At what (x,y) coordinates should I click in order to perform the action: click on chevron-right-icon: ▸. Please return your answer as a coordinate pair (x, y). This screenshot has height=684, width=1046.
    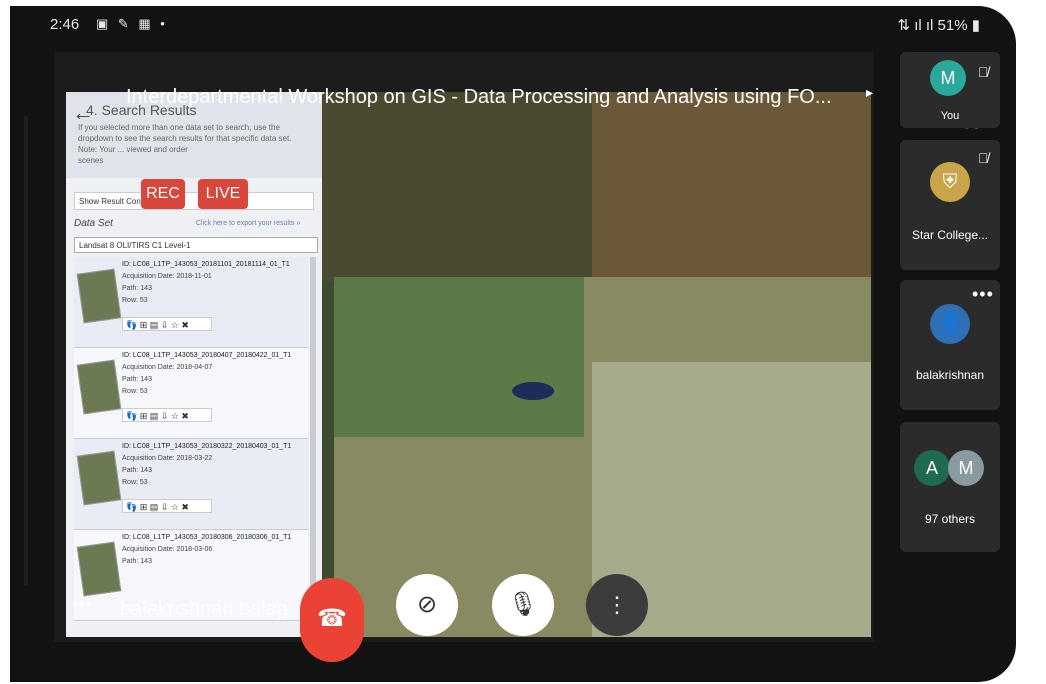
    Looking at the image, I should click on (869, 92).